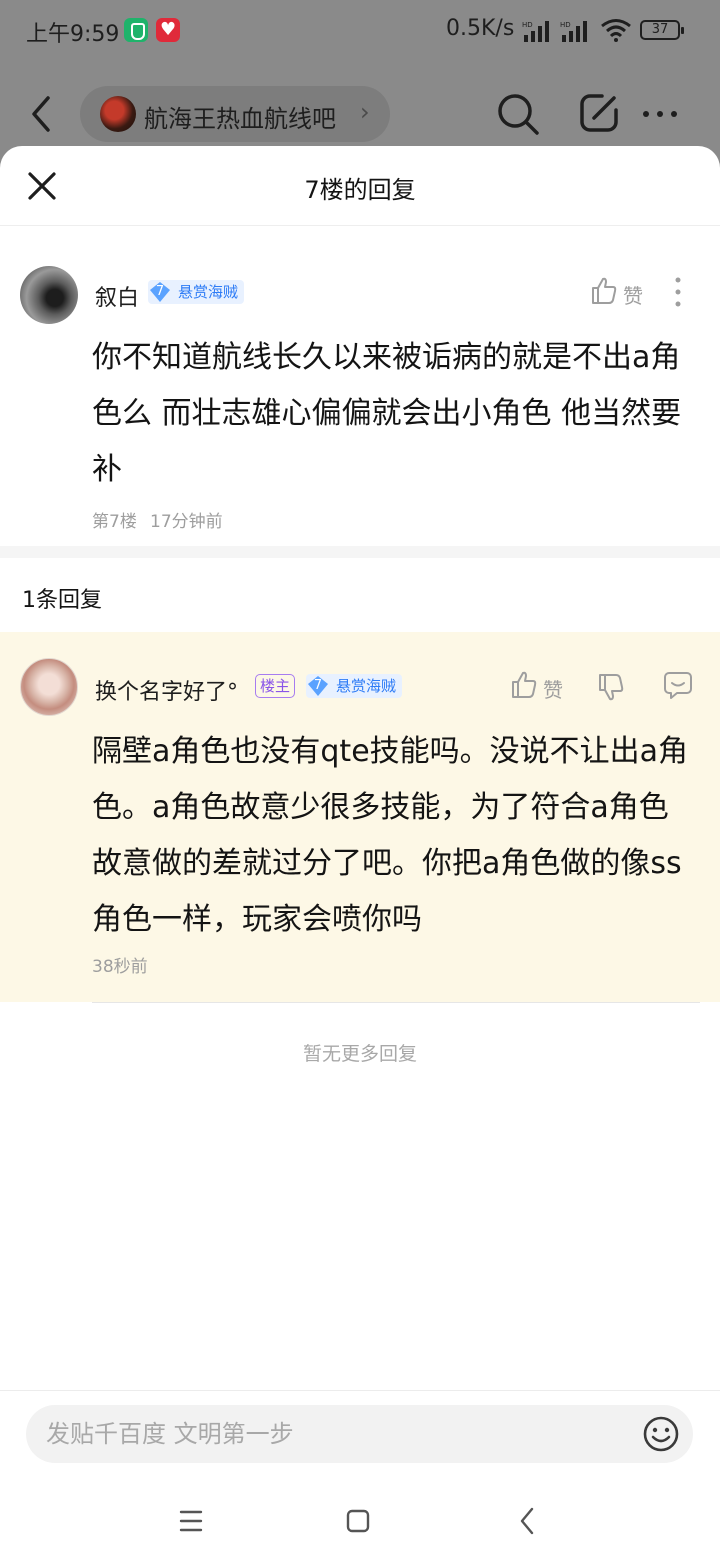 This screenshot has height=1560, width=720. What do you see at coordinates (678, 685) in the screenshot?
I see `comment-icon` at bounding box center [678, 685].